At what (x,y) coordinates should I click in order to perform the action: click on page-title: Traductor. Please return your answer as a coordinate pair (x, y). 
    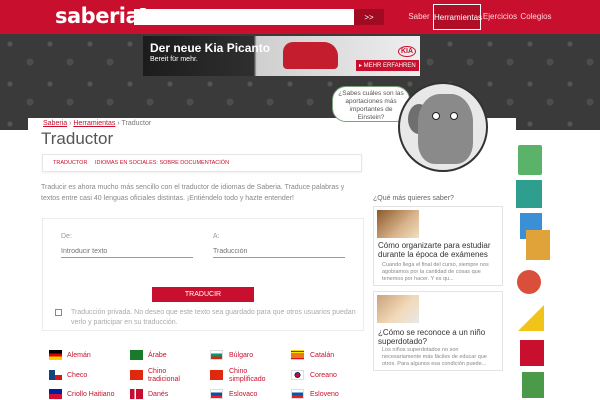
    Looking at the image, I should click on (77, 138).